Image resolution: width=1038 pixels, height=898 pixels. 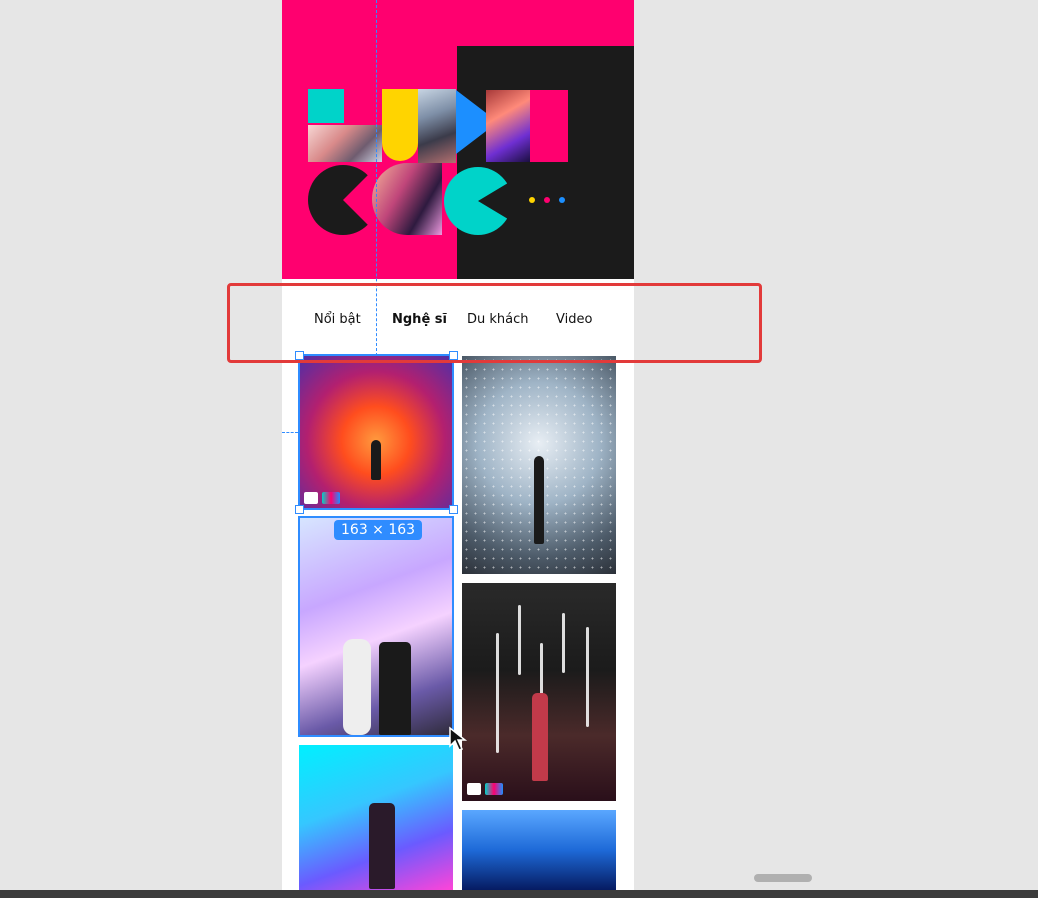 What do you see at coordinates (458, 738) in the screenshot?
I see `cursor-arrow-icon` at bounding box center [458, 738].